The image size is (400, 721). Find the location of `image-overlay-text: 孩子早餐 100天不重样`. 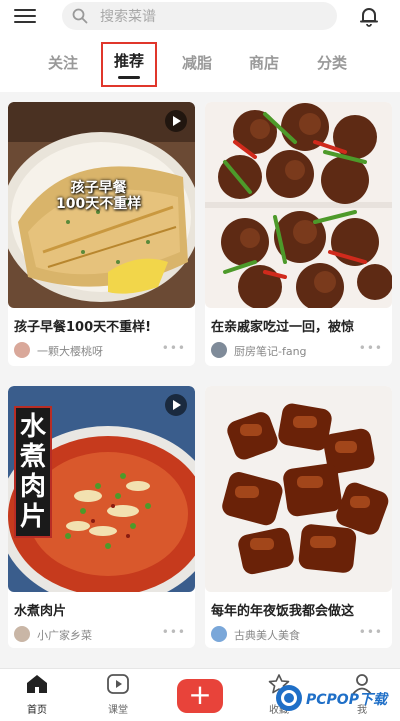

image-overlay-text: 孩子早餐 100天不重样 is located at coordinates (99, 196).